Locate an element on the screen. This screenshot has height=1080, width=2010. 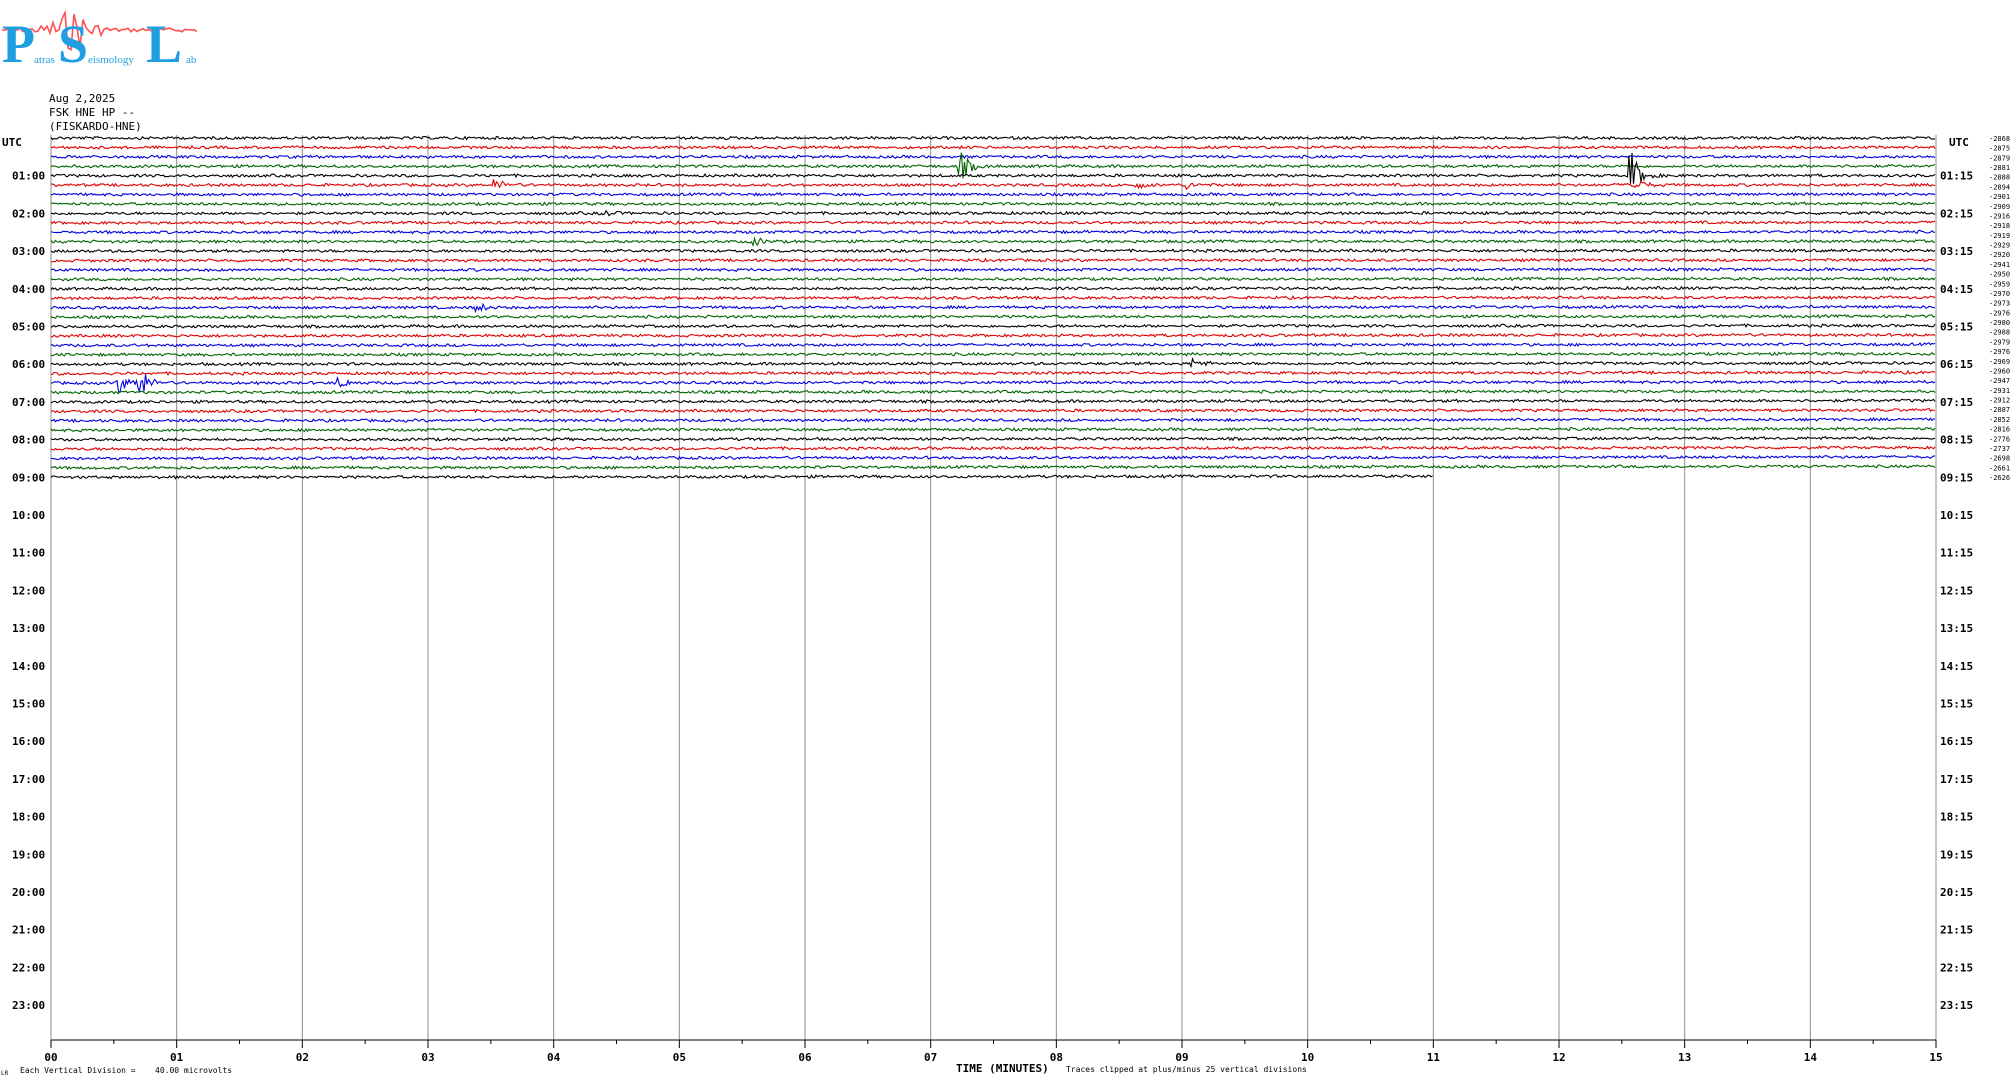
left-hour-label: 20:00 is located at coordinates (28, 892).